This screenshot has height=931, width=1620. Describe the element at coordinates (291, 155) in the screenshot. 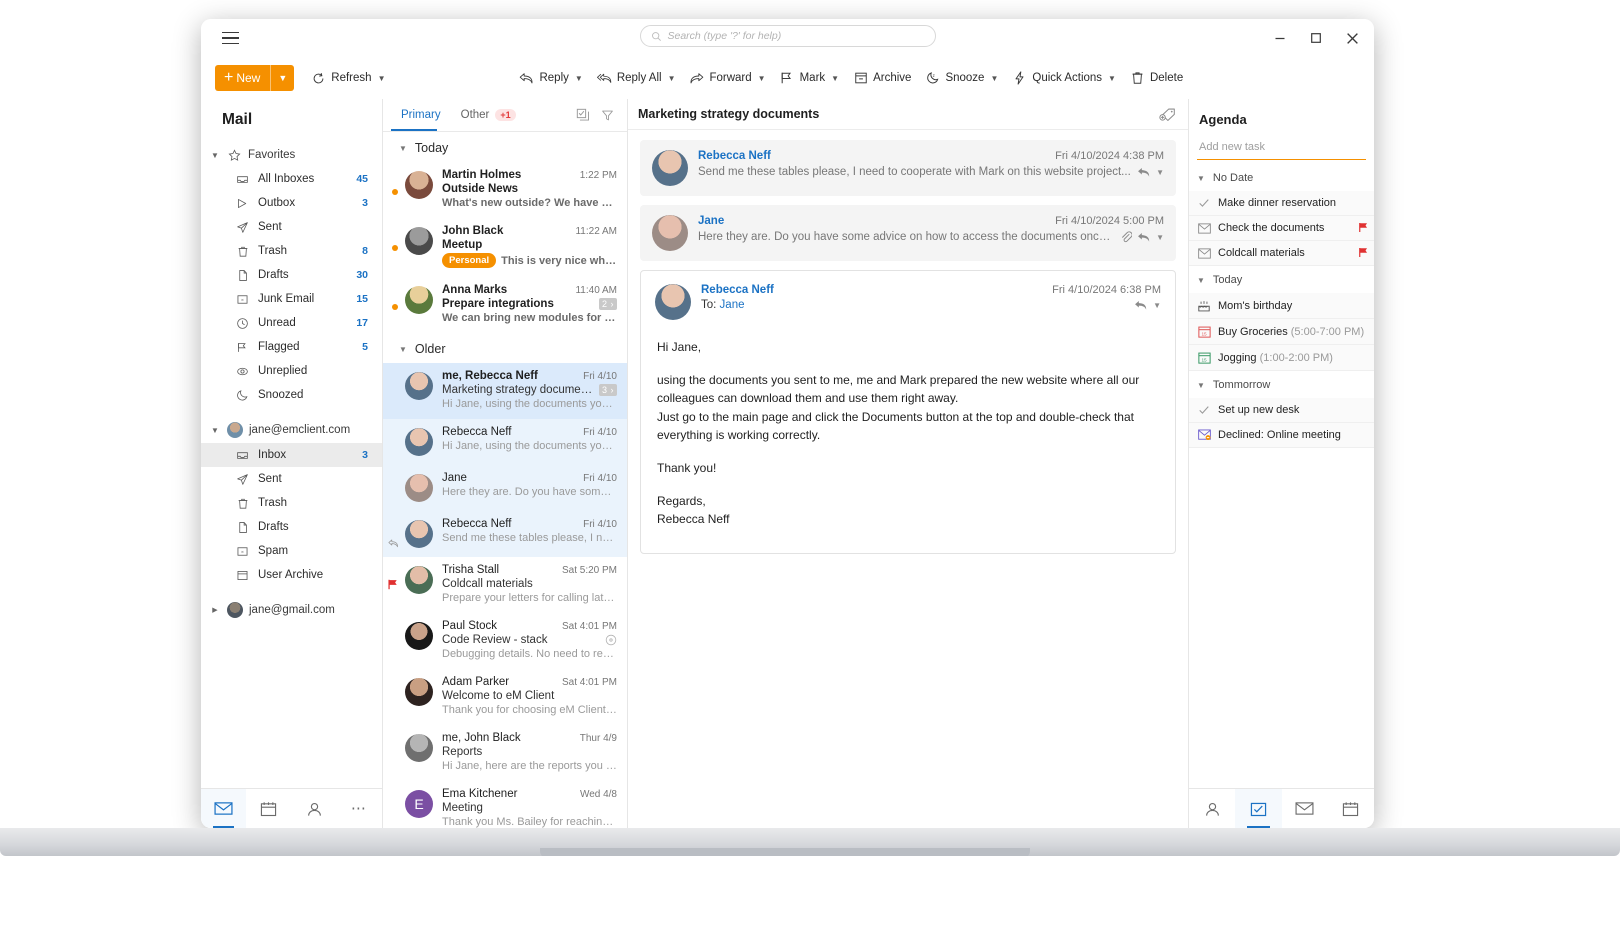

I see `favorites-group-header: ▼ Favorites` at that location.